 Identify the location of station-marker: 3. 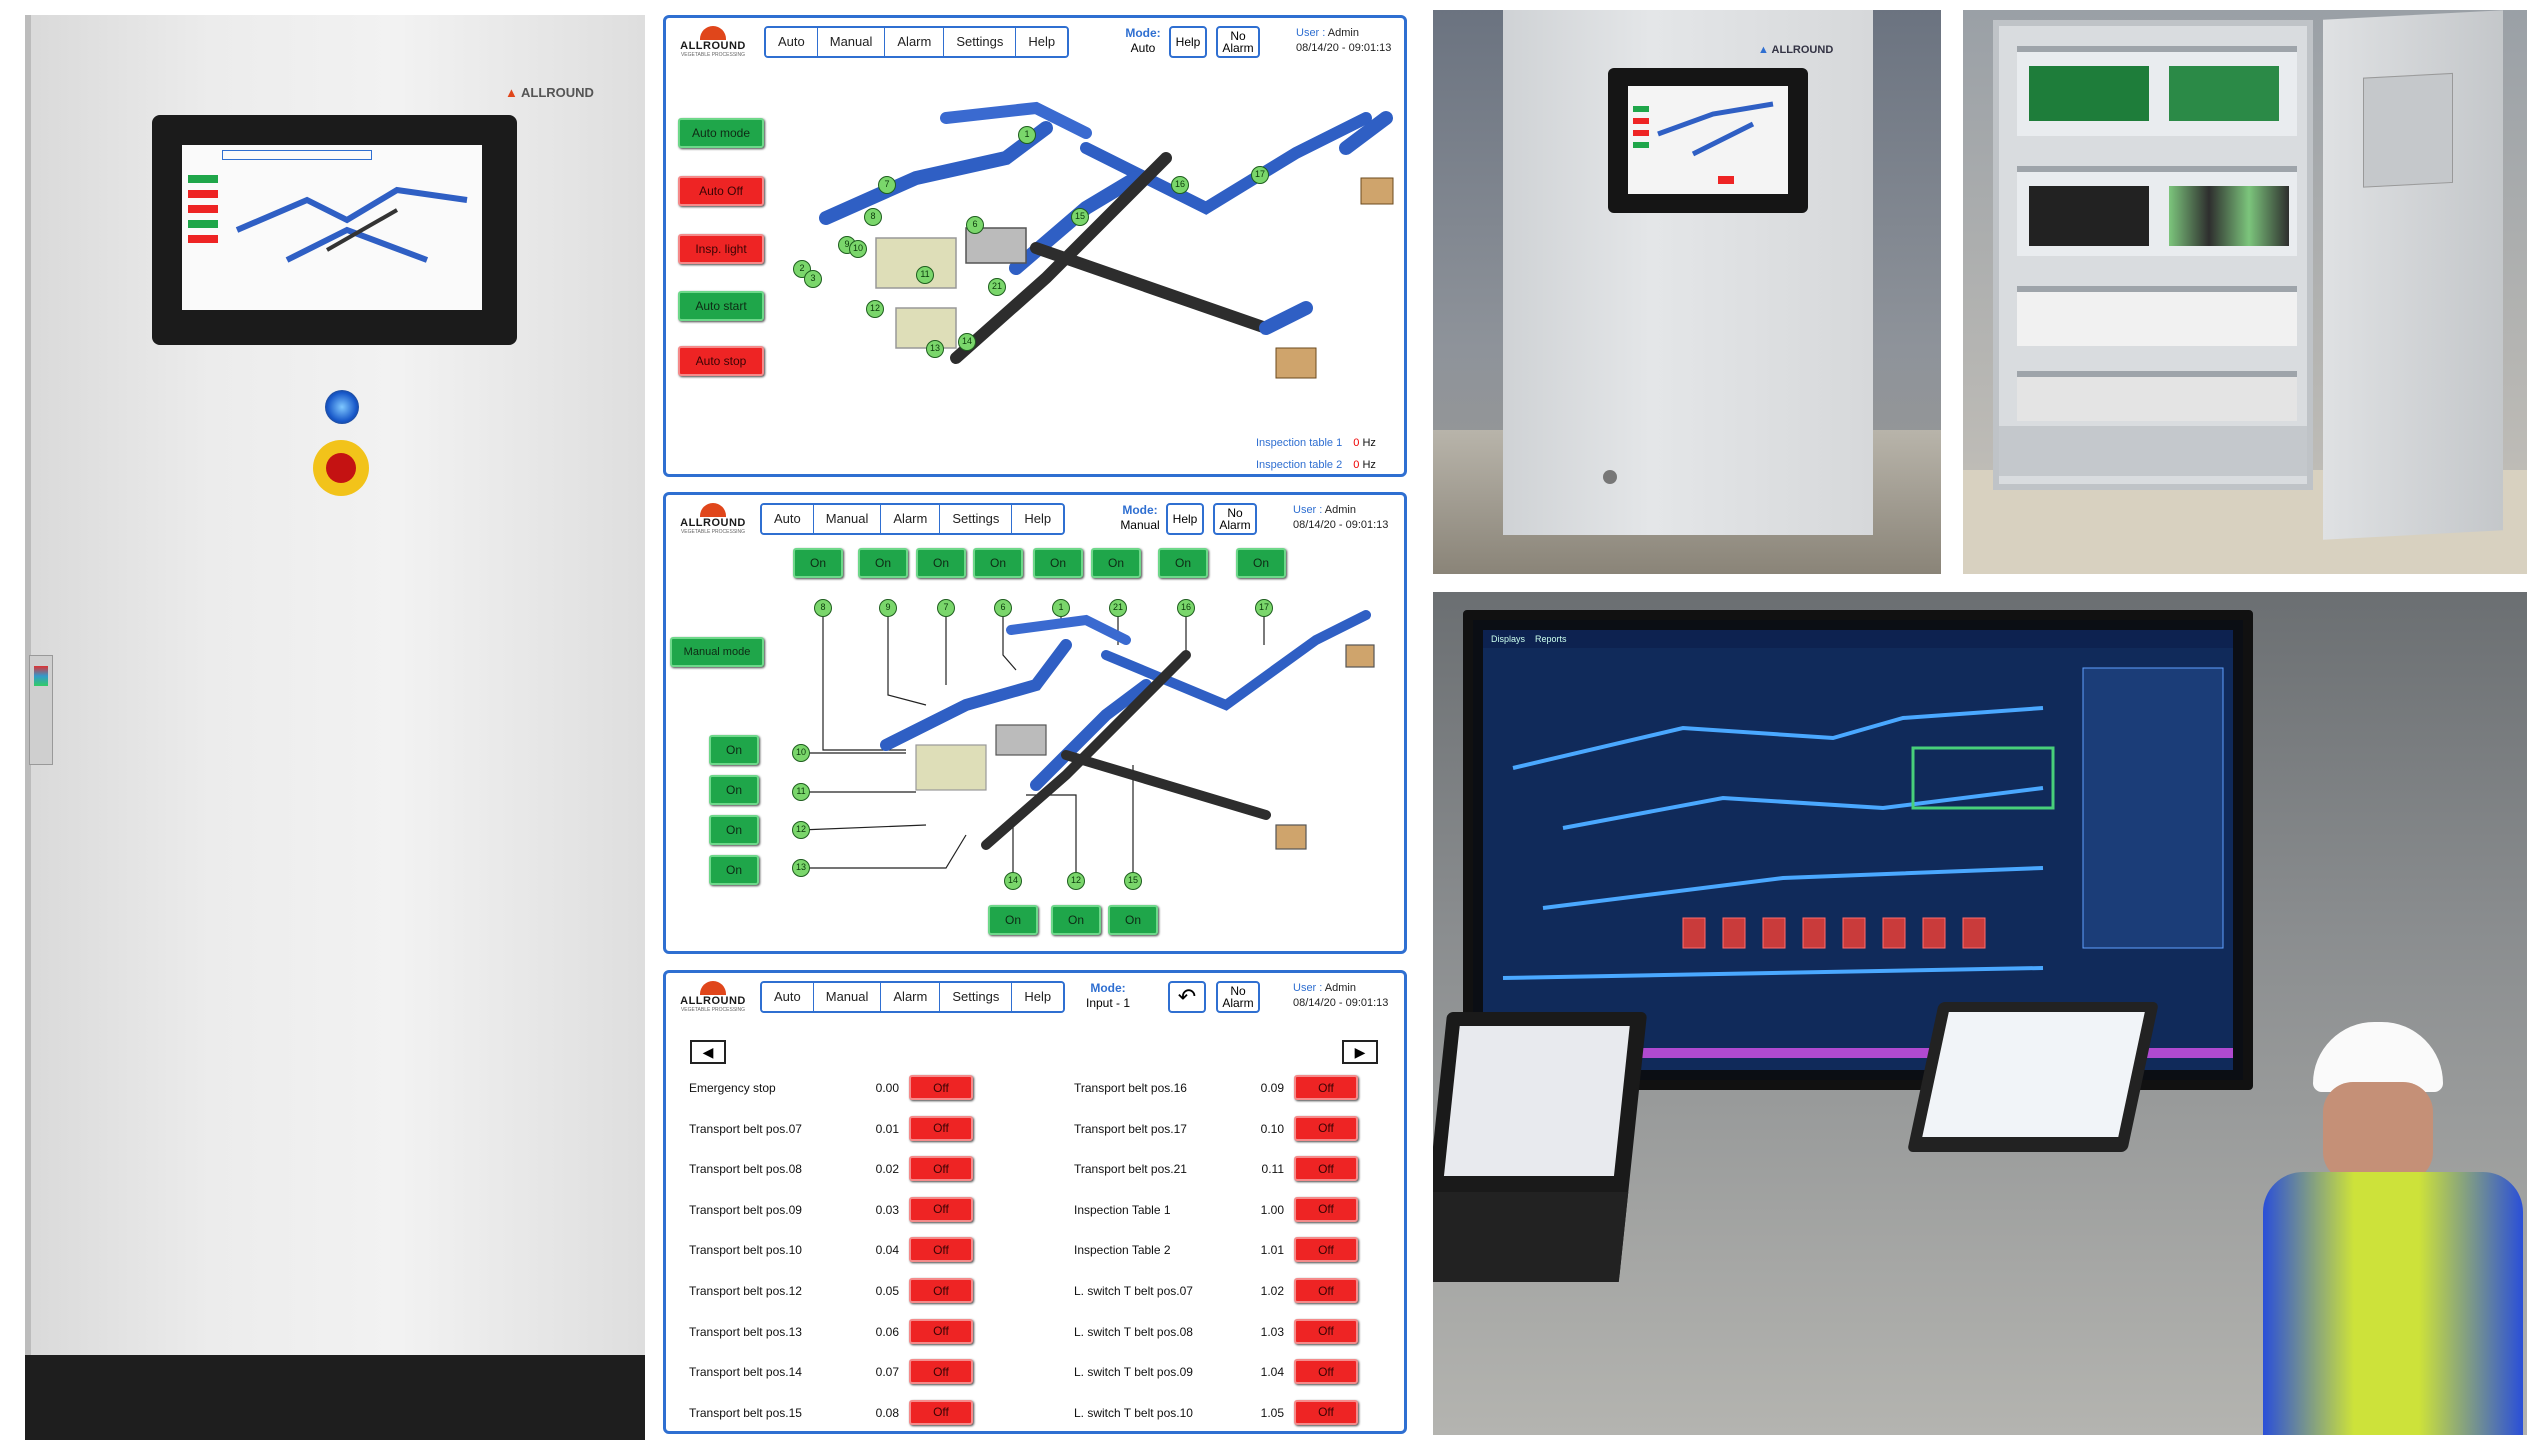
(813, 279).